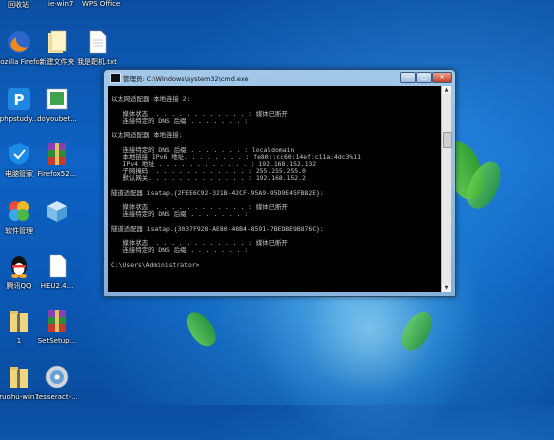  I want to click on desktop-icon-label: 软件管理, so click(19, 231).